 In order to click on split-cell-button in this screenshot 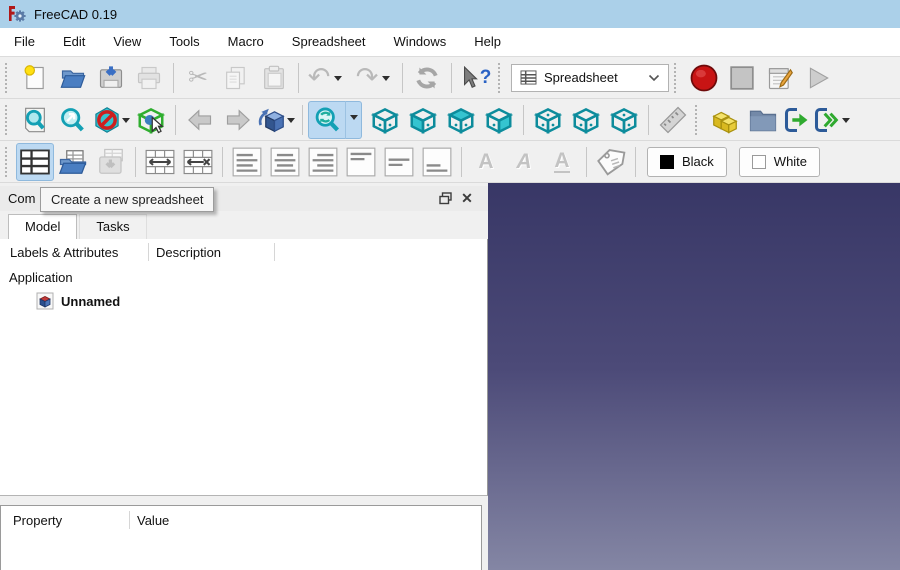, I will do `click(198, 162)`.